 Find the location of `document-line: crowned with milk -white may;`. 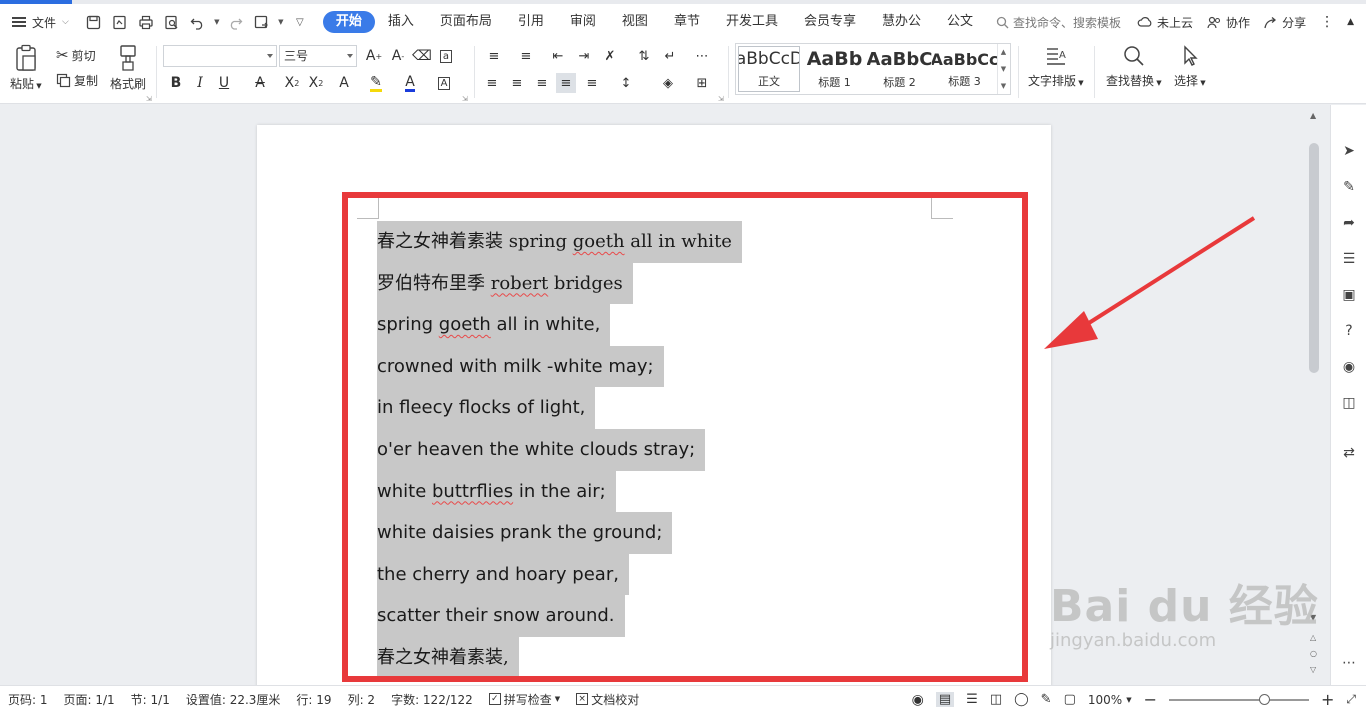

document-line: crowned with milk -white may; is located at coordinates (559, 366).